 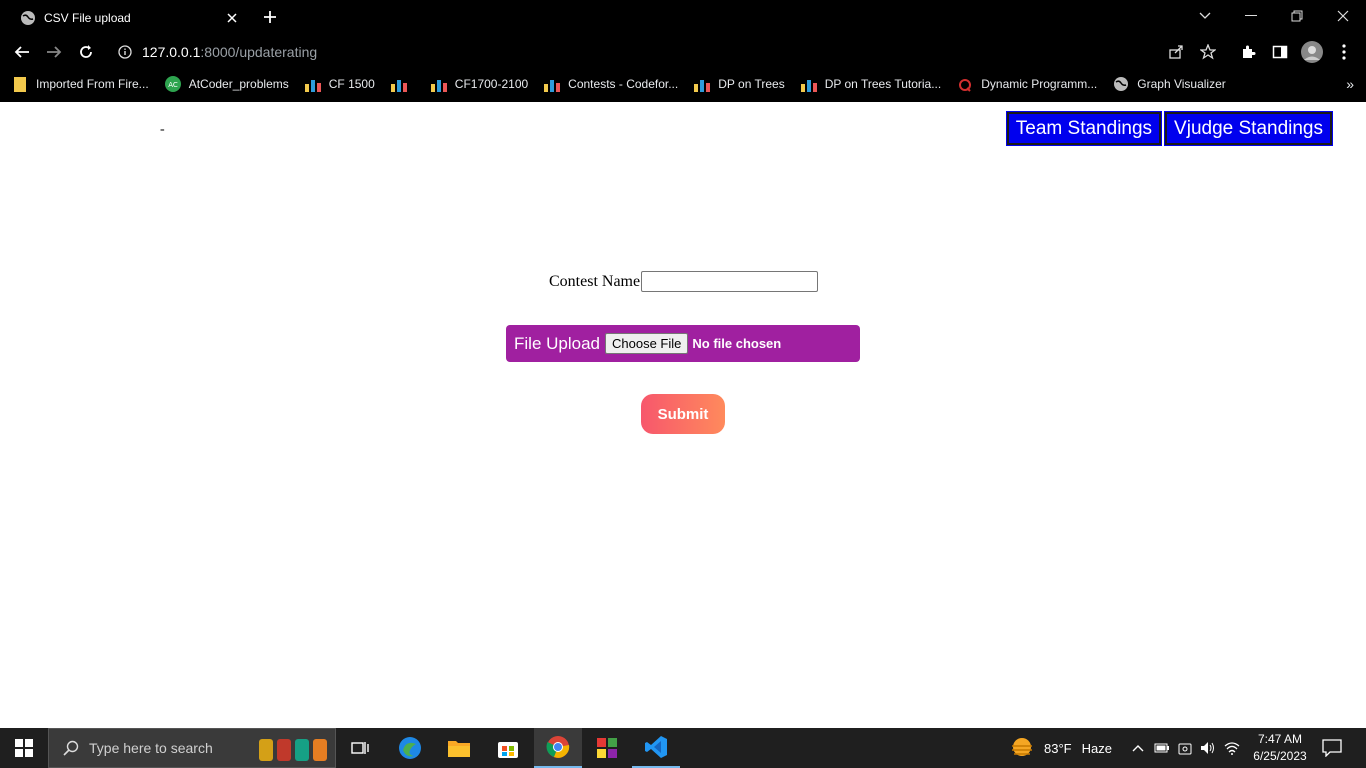 What do you see at coordinates (22, 52) in the screenshot?
I see `back-arrow-icon` at bounding box center [22, 52].